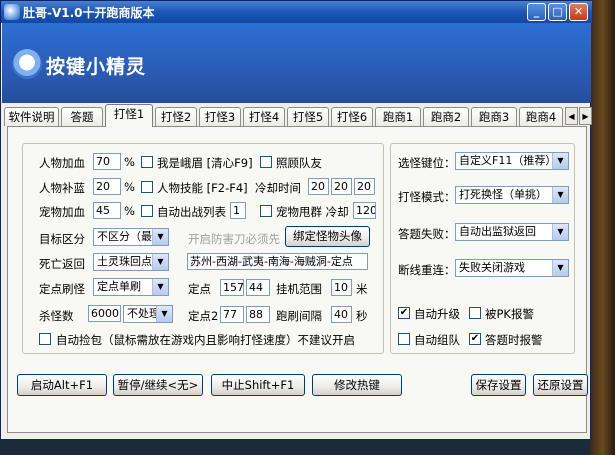 The image size is (615, 455). I want to click on reconnect-label: 断线重连：, so click(427, 270).